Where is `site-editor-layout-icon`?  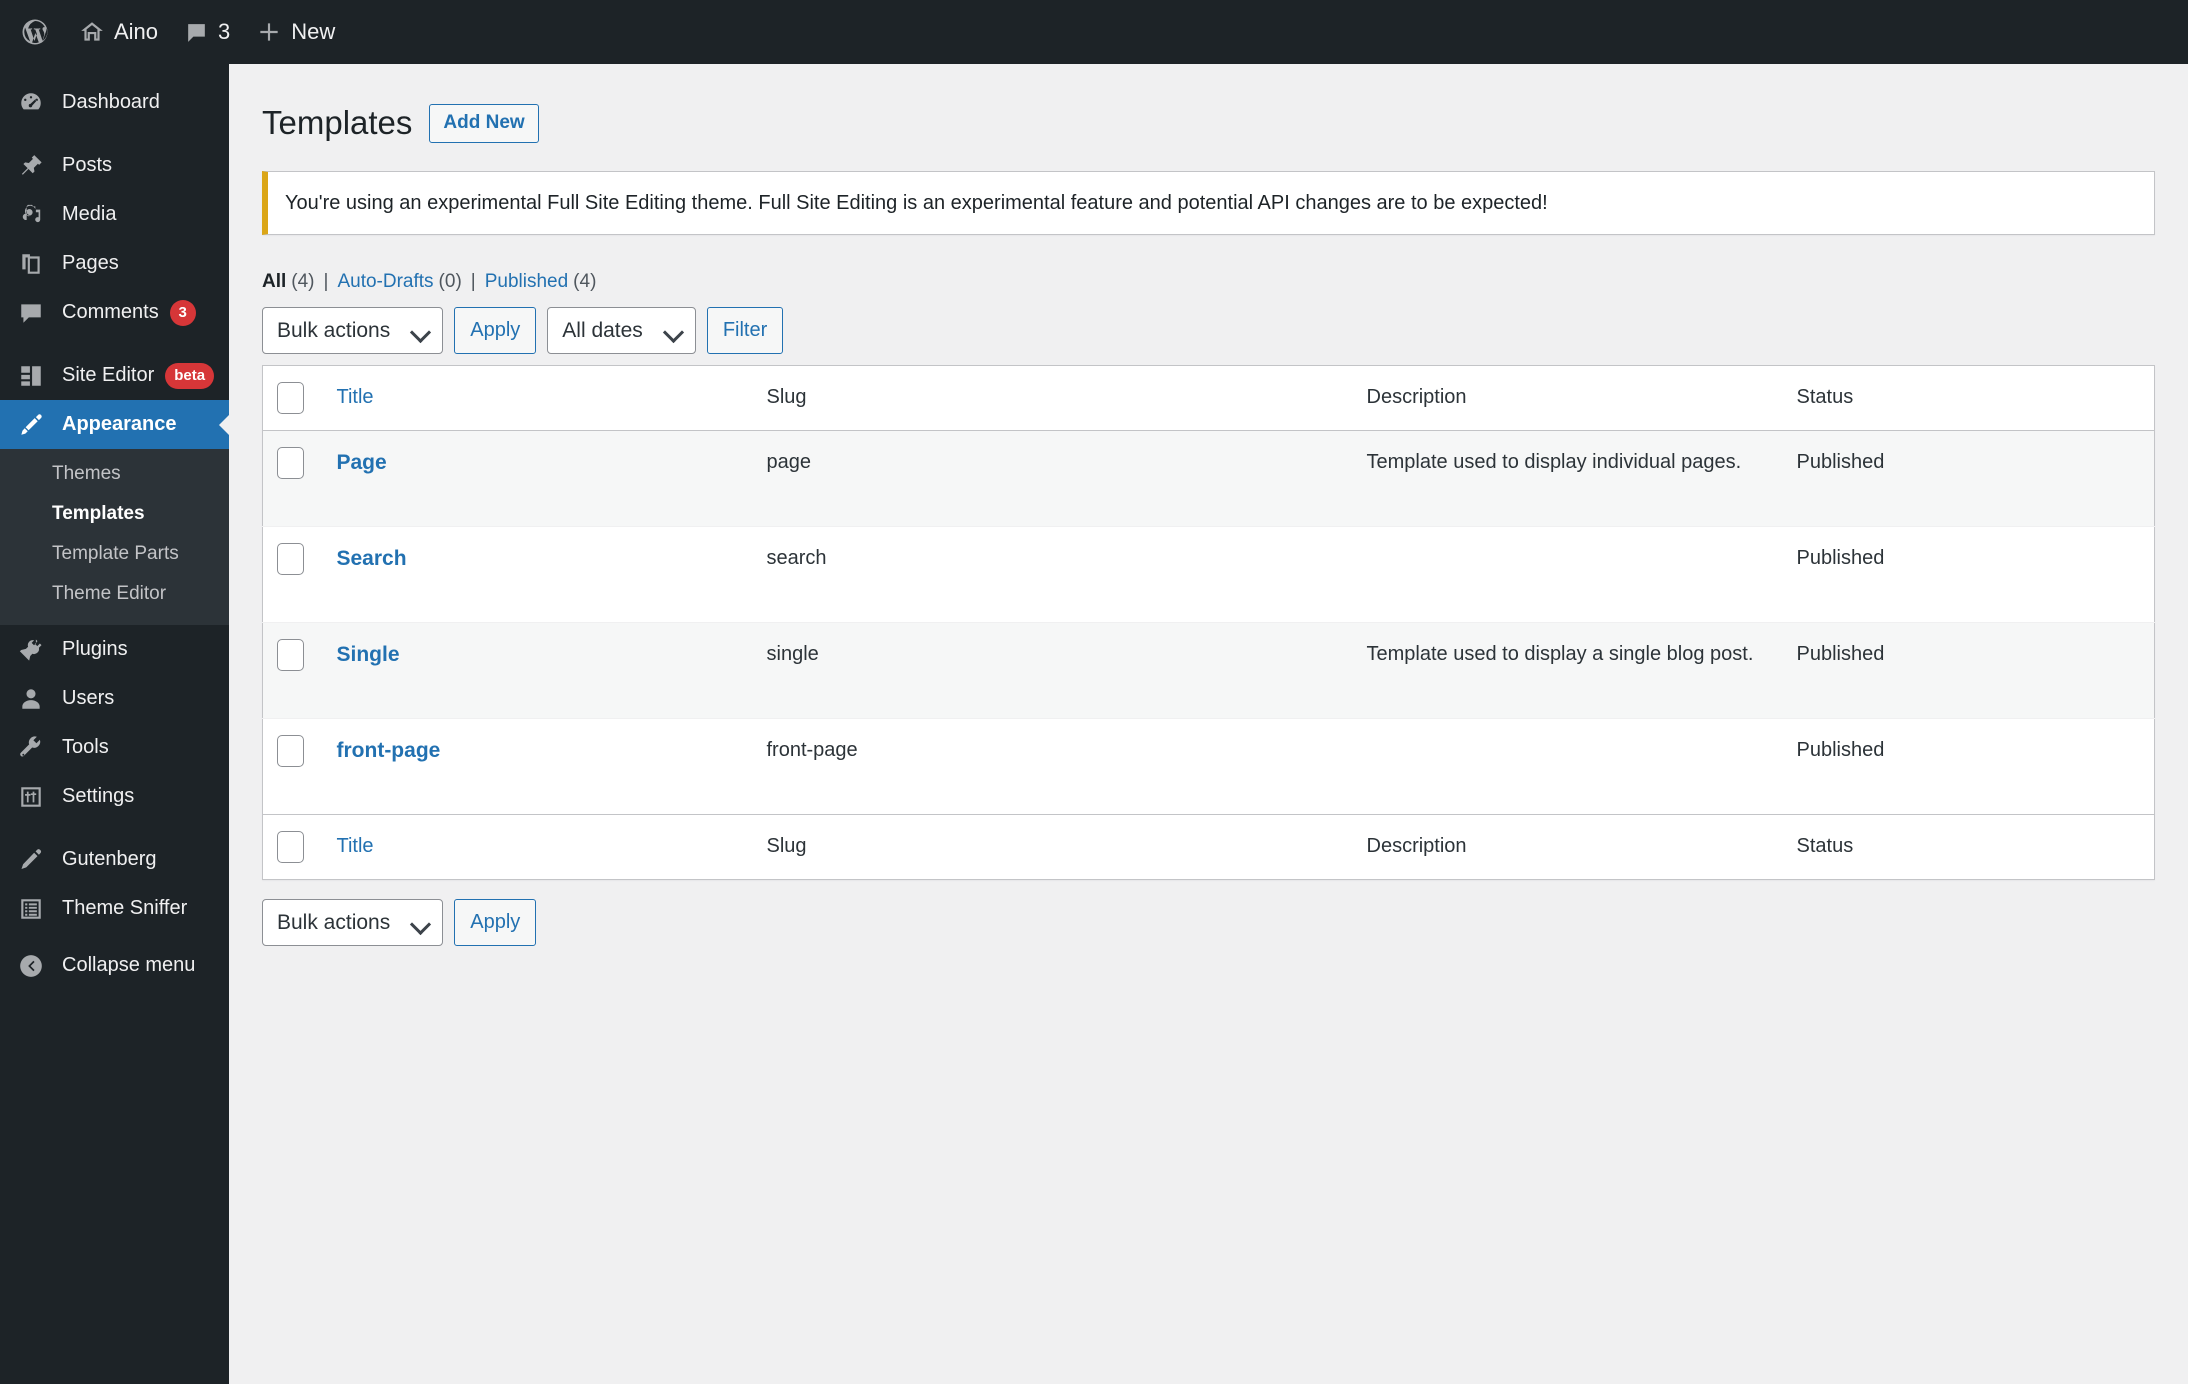 site-editor-layout-icon is located at coordinates (35, 376).